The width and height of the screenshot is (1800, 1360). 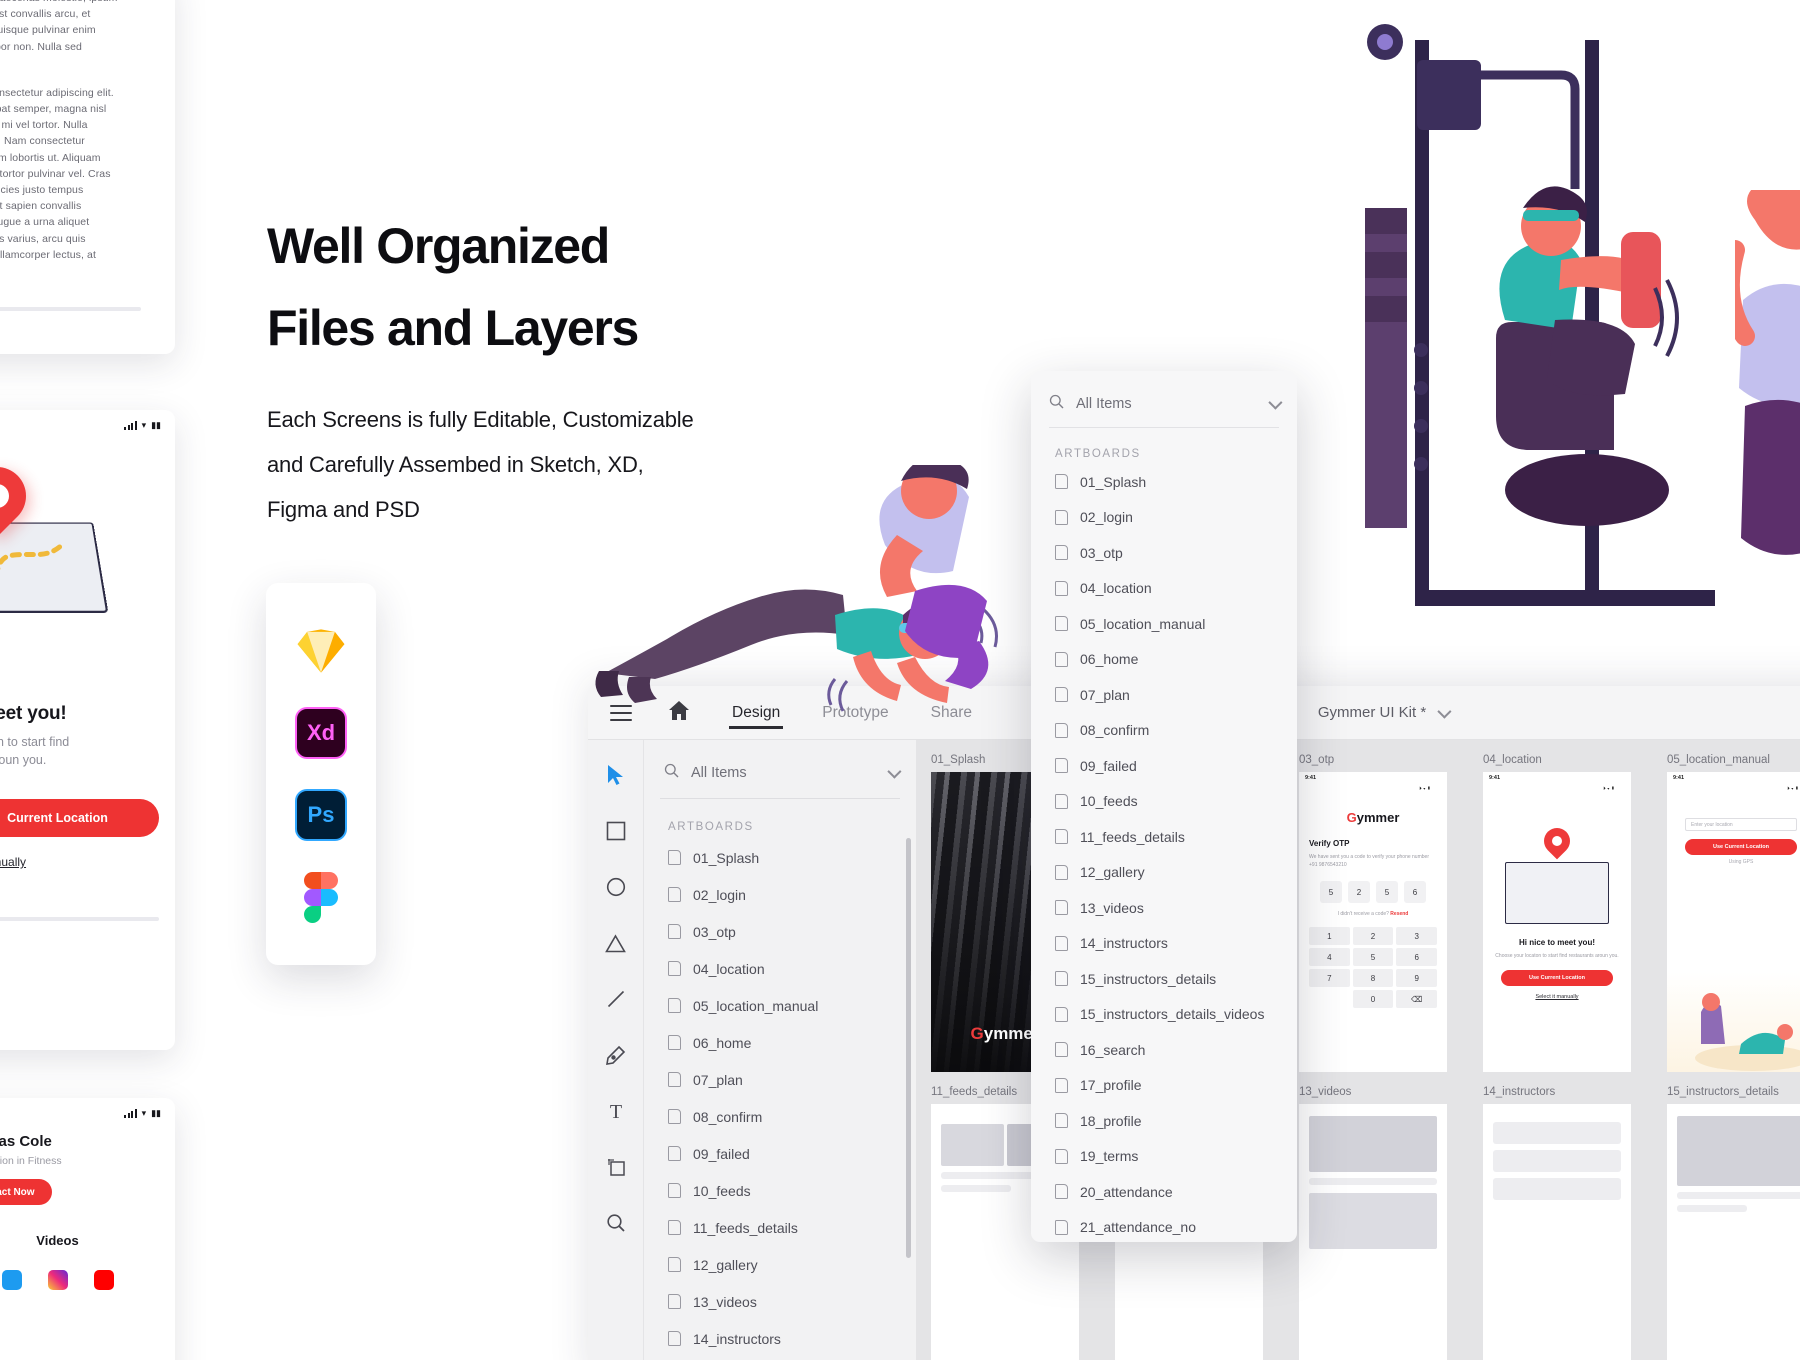 What do you see at coordinates (1329, 936) in the screenshot?
I see `keypad-key: 1` at bounding box center [1329, 936].